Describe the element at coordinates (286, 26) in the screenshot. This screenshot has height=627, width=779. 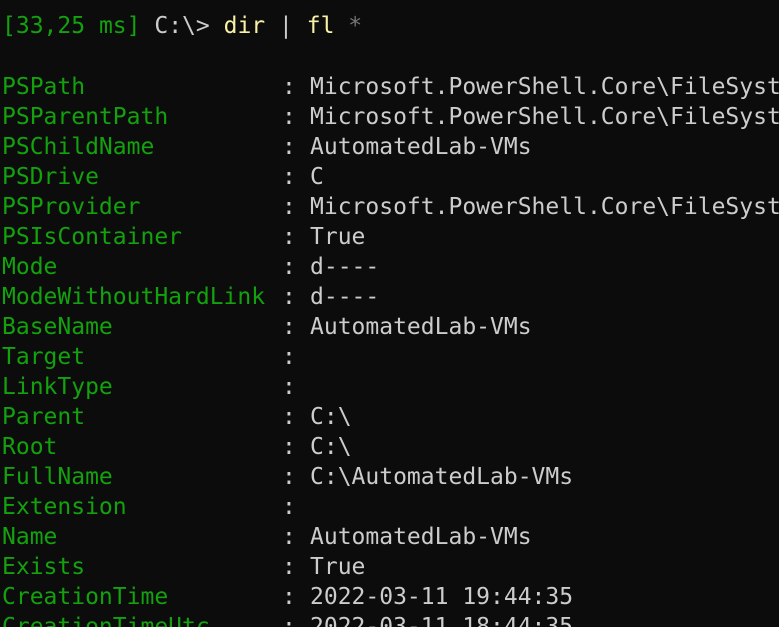
I see `command-pipe: |` at that location.